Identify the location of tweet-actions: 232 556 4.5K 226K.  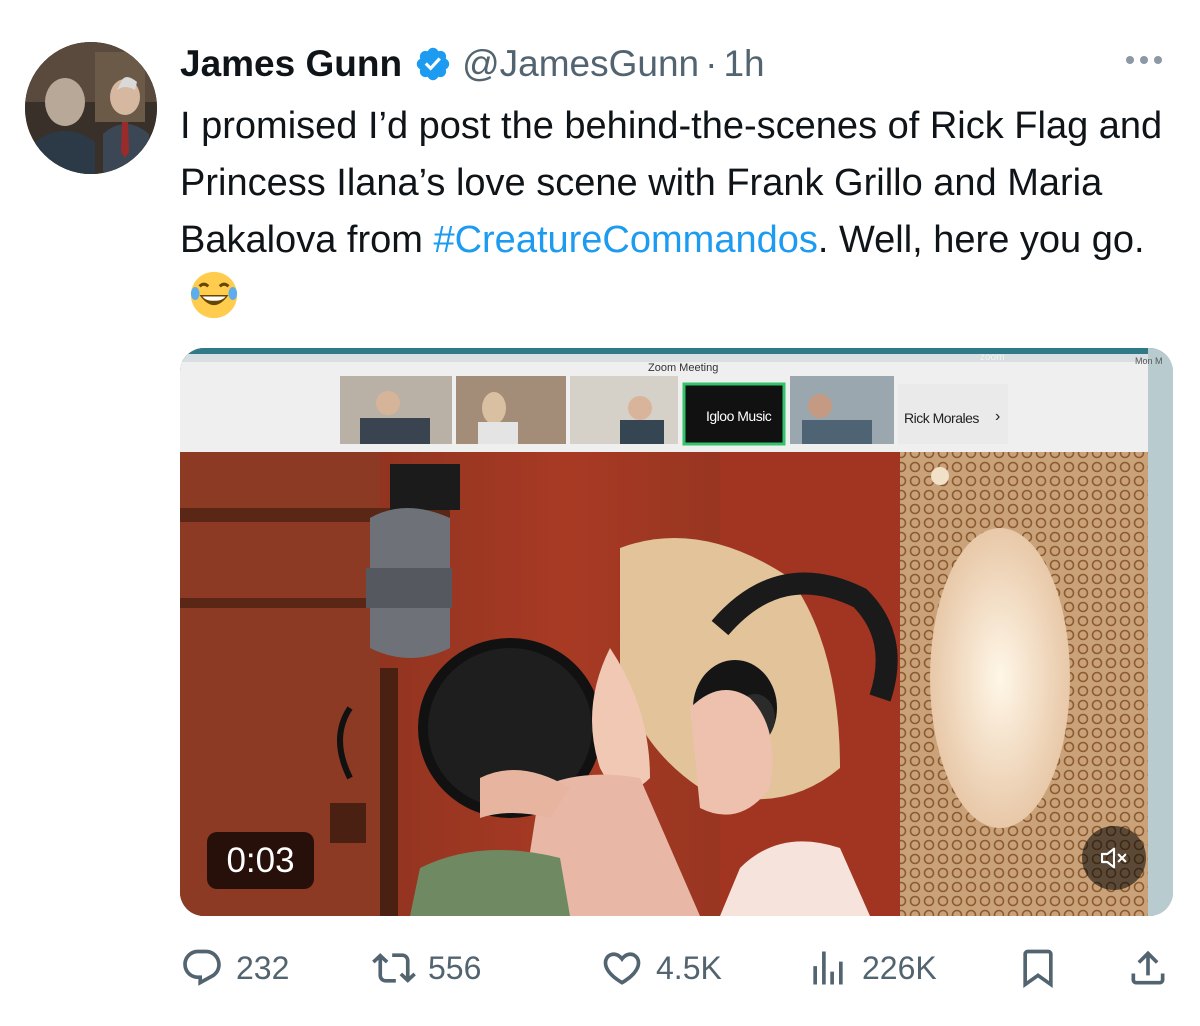
(680, 968).